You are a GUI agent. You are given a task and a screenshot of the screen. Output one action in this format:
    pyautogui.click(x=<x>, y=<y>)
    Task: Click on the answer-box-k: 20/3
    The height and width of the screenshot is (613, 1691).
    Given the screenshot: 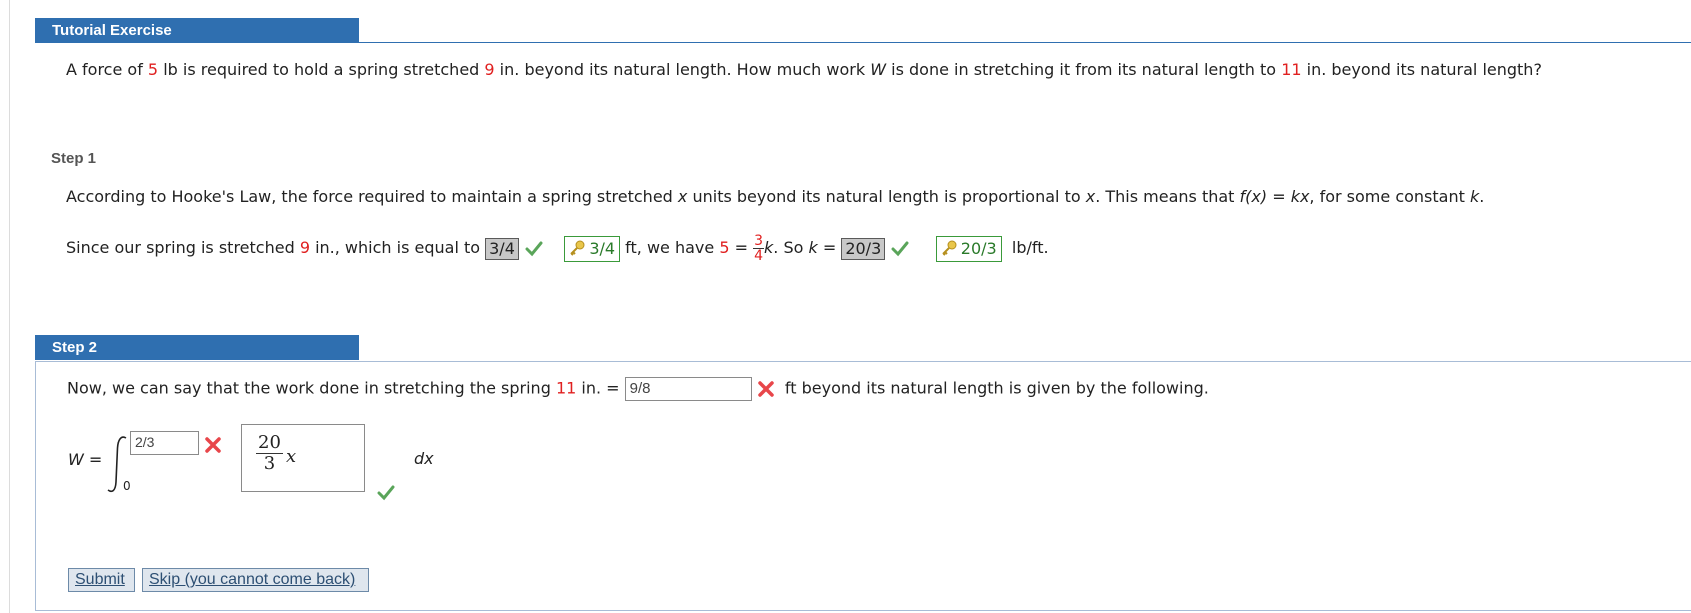 What is the action you would take?
    pyautogui.click(x=863, y=248)
    